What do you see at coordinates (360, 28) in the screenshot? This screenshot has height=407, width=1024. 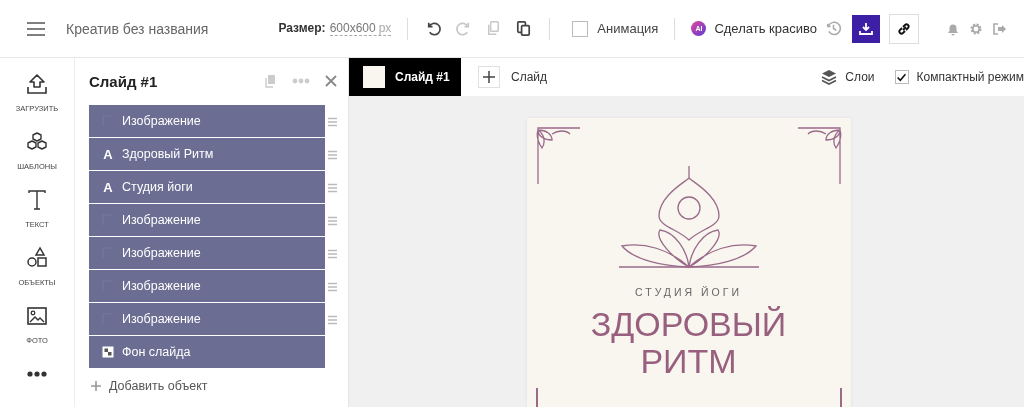 I see `size-value: 600x600 px` at bounding box center [360, 28].